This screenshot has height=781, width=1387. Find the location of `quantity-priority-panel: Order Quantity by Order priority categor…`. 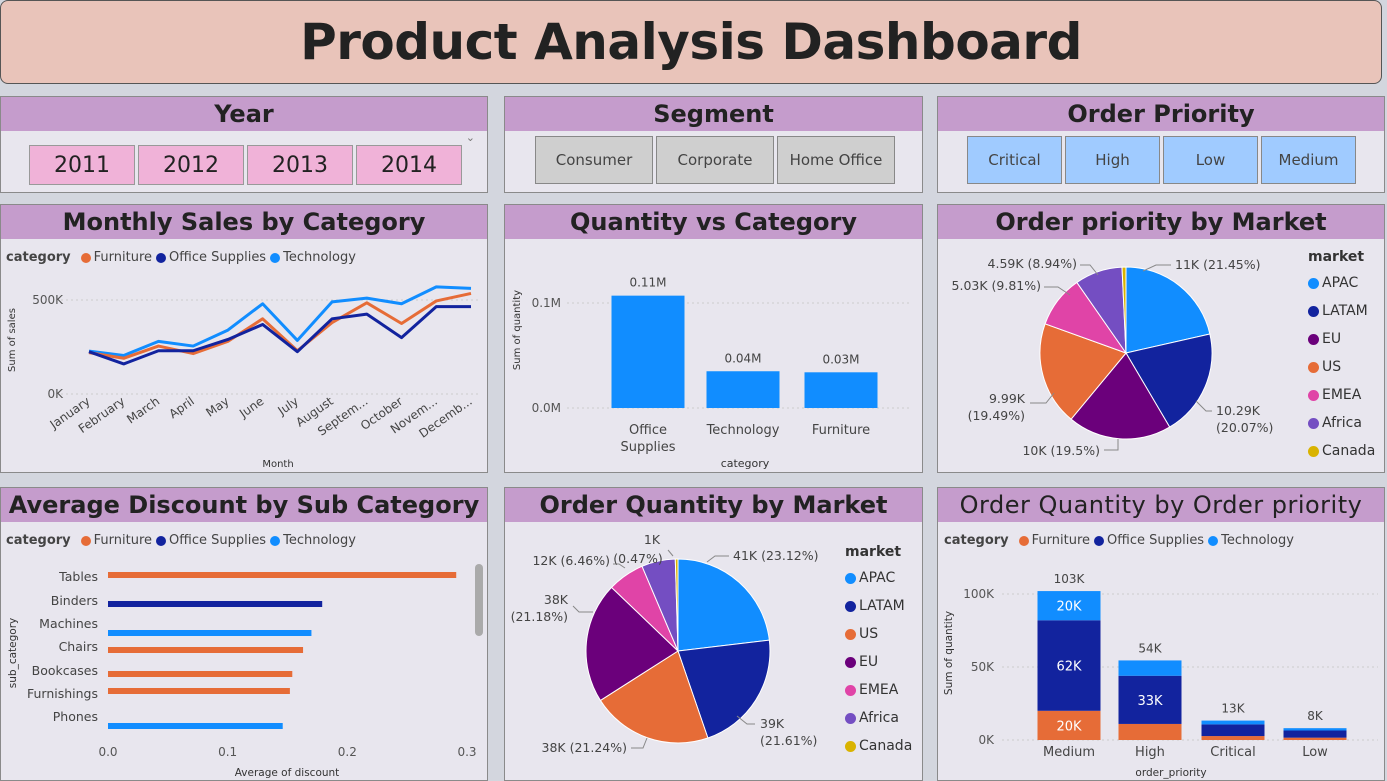

quantity-priority-panel: Order Quantity by Order priority categor… is located at coordinates (1161, 634).